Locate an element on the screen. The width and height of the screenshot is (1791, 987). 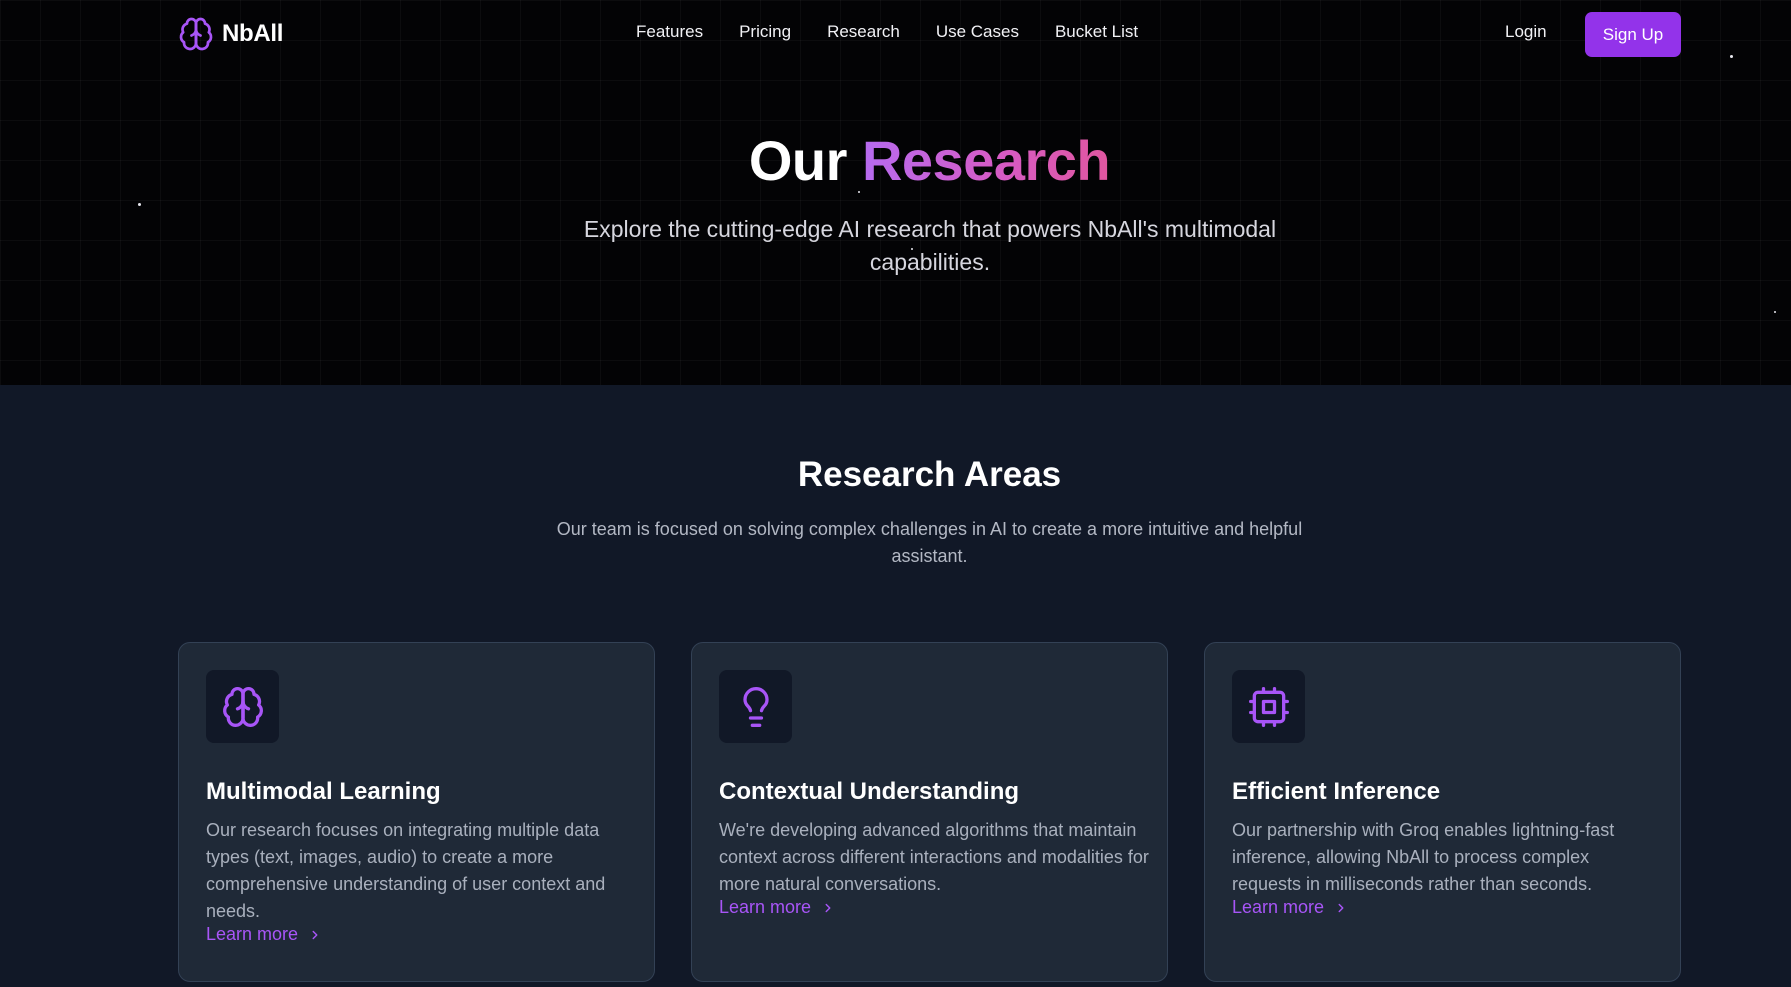
sign-up-button: Sign Up is located at coordinates (1633, 34).